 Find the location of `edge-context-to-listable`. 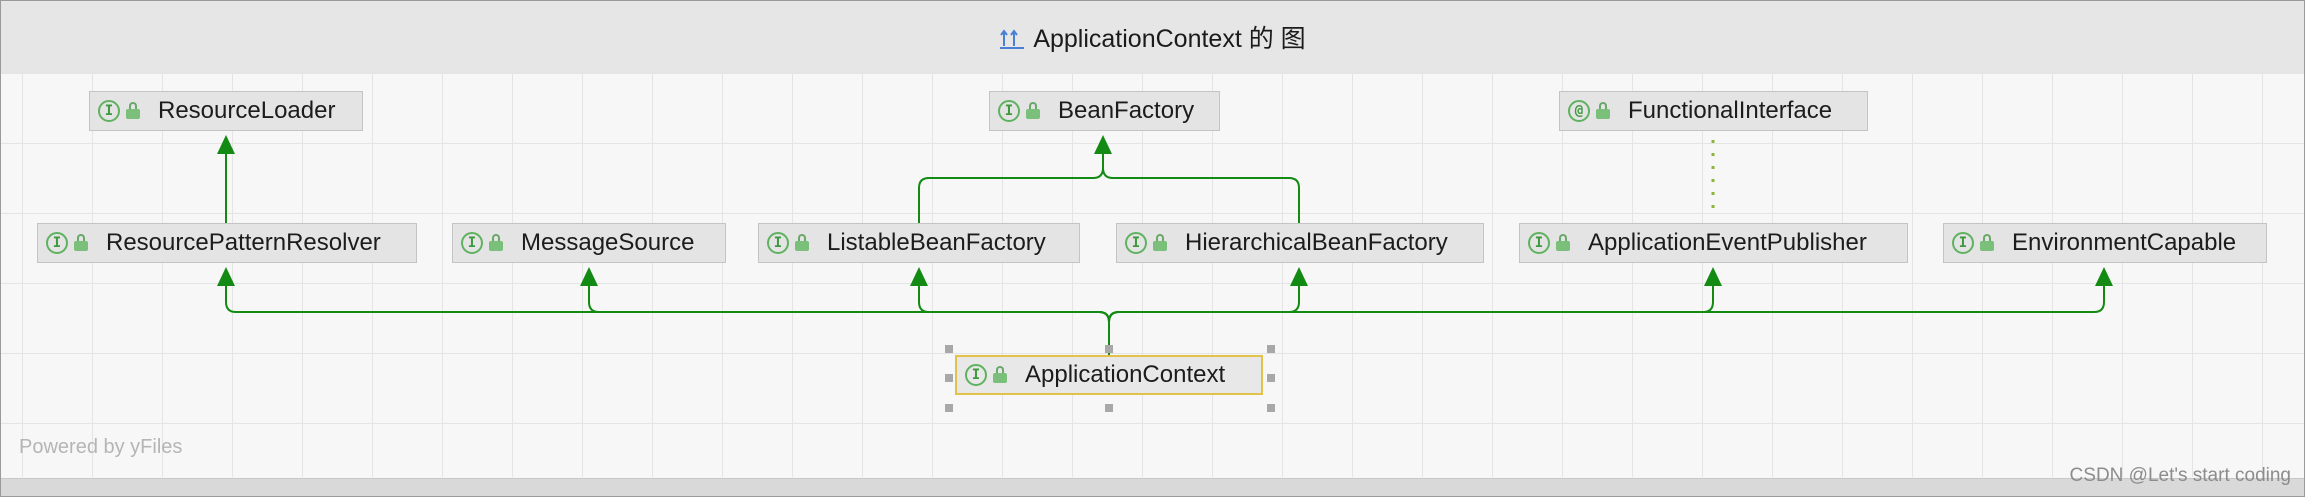

edge-context-to-listable is located at coordinates (1014, 302).